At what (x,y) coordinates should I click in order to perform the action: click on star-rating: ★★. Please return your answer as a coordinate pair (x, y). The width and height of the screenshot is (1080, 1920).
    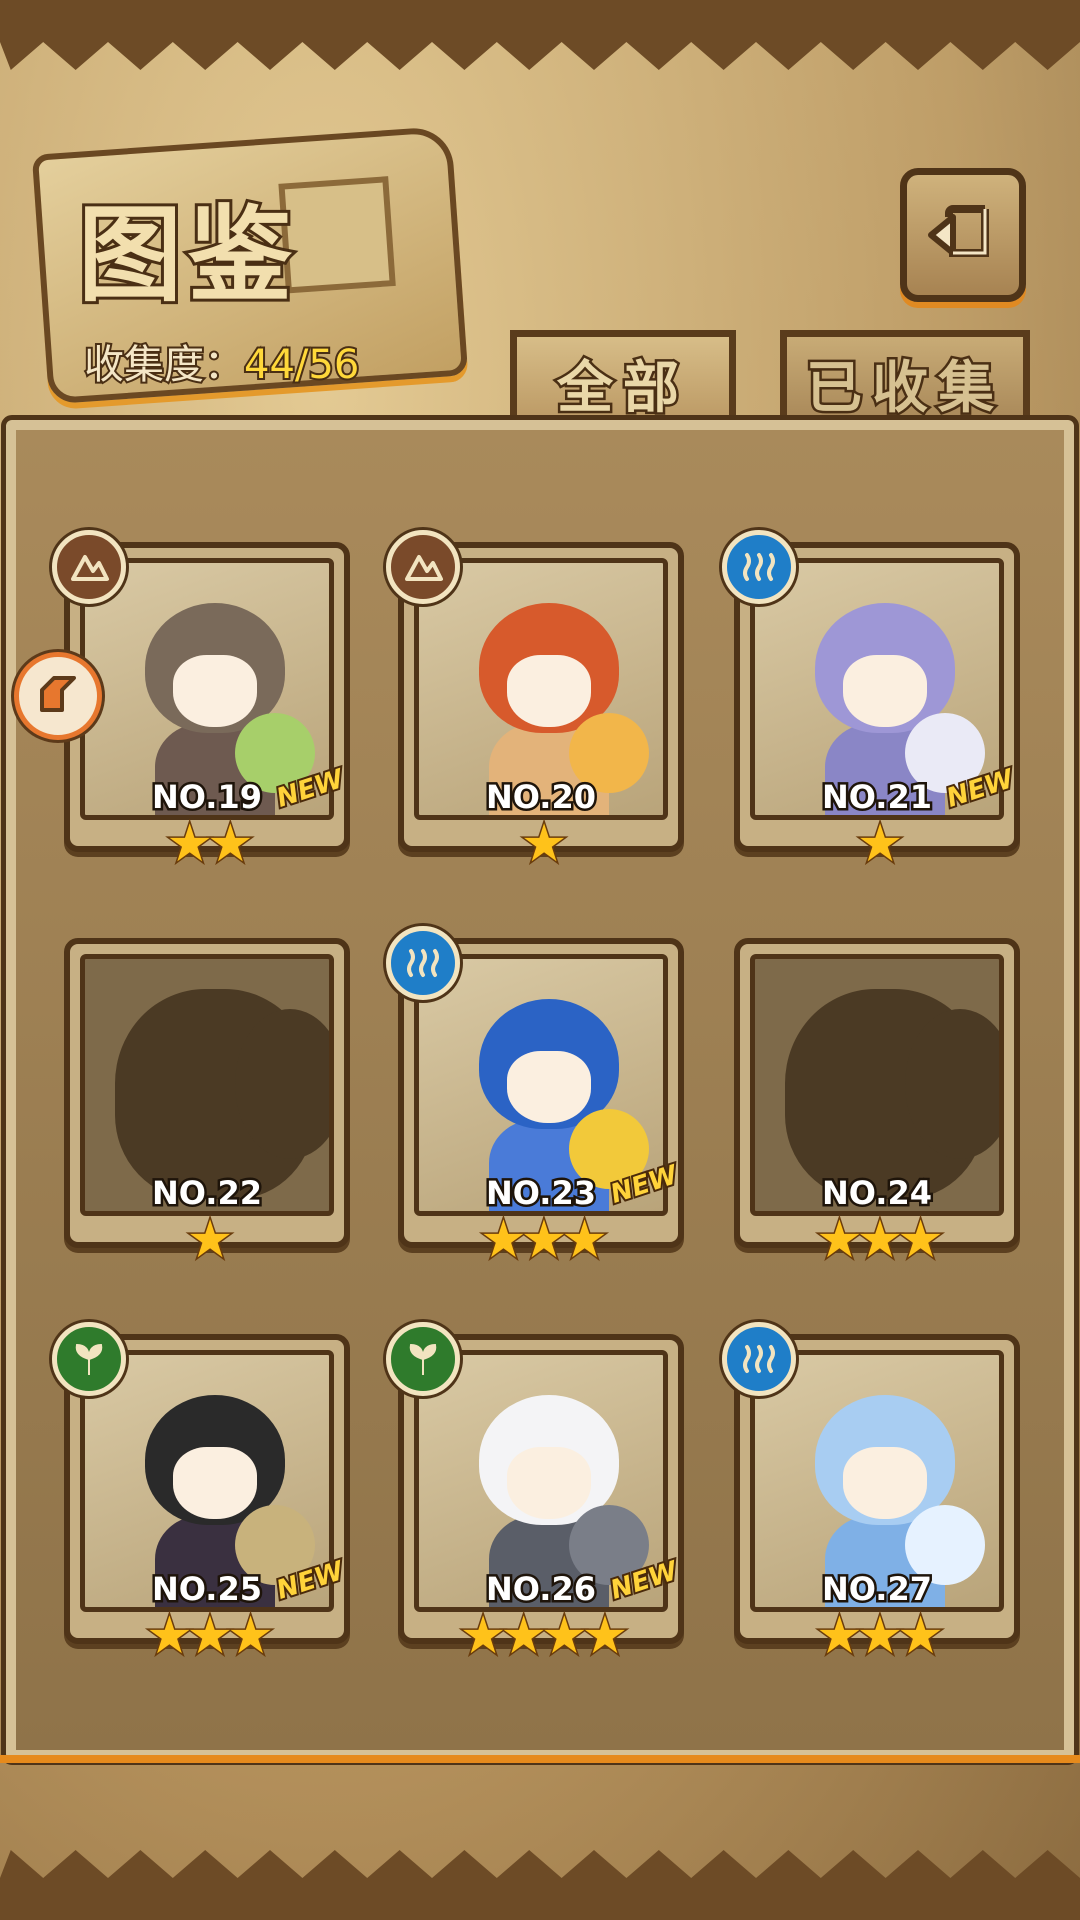
    Looking at the image, I should click on (210, 844).